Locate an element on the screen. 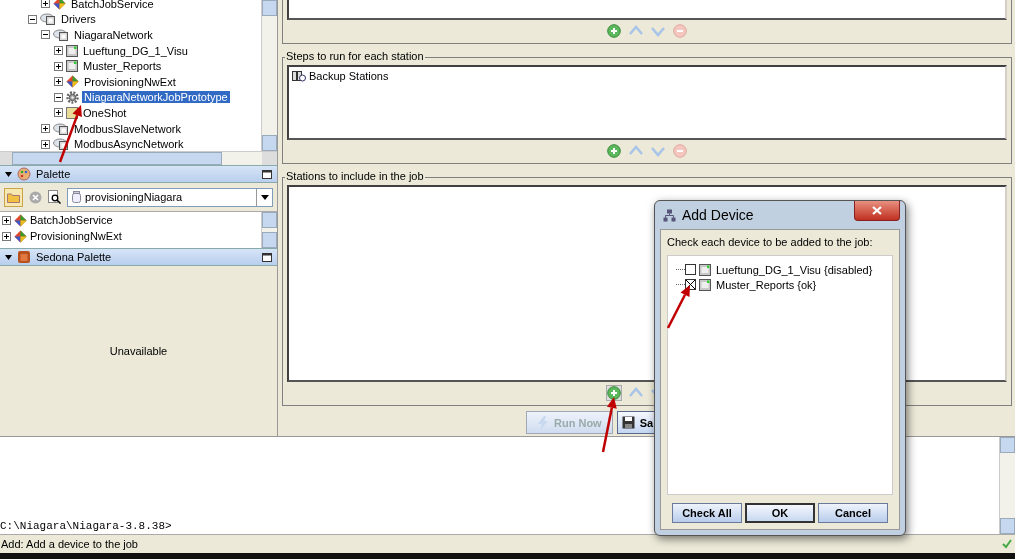  tree-item: NiagaraNetwork is located at coordinates (113, 35).